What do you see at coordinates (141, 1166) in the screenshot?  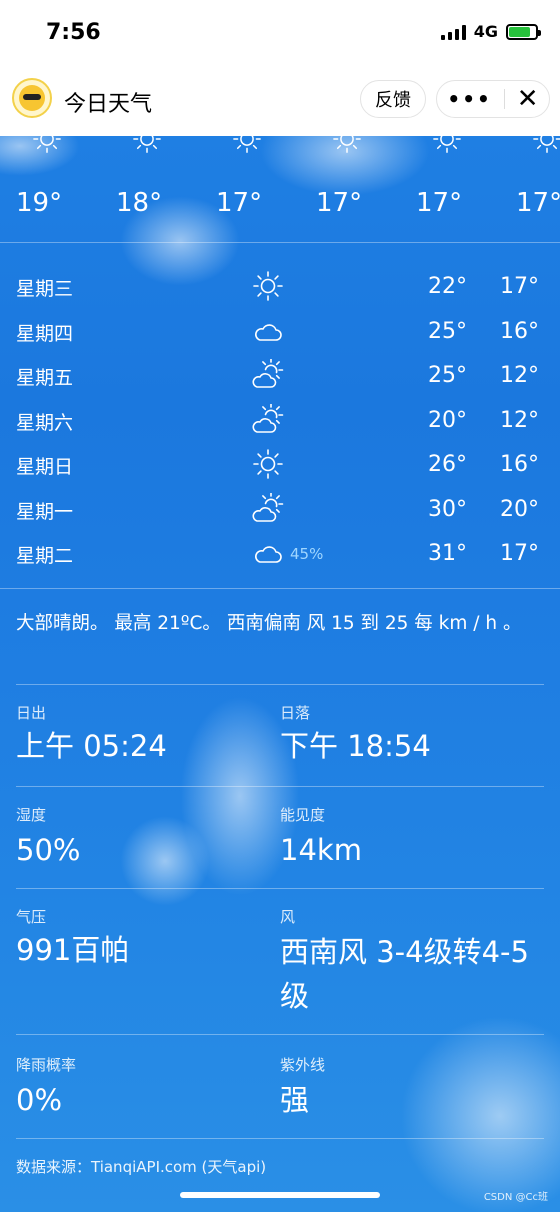 I see `data-source: 数据来源：TianqiAPI.com (天气api)` at bounding box center [141, 1166].